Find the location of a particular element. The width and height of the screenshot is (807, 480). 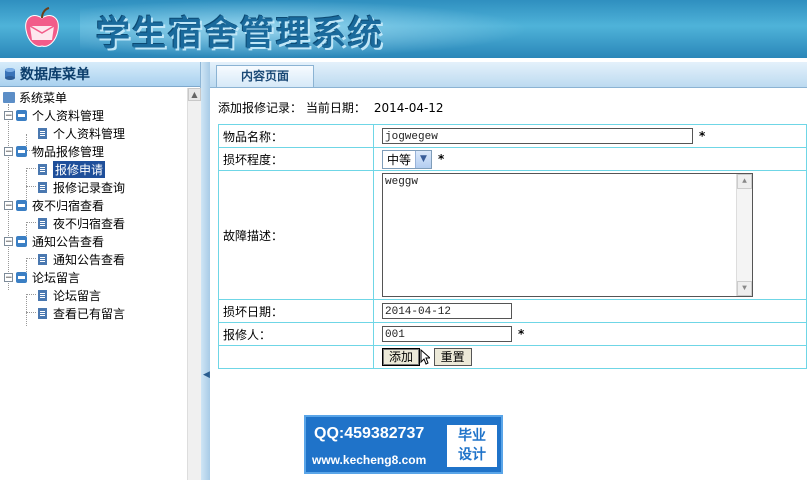

tree-group-repair: − 物品报修管理 is located at coordinates (54, 151).